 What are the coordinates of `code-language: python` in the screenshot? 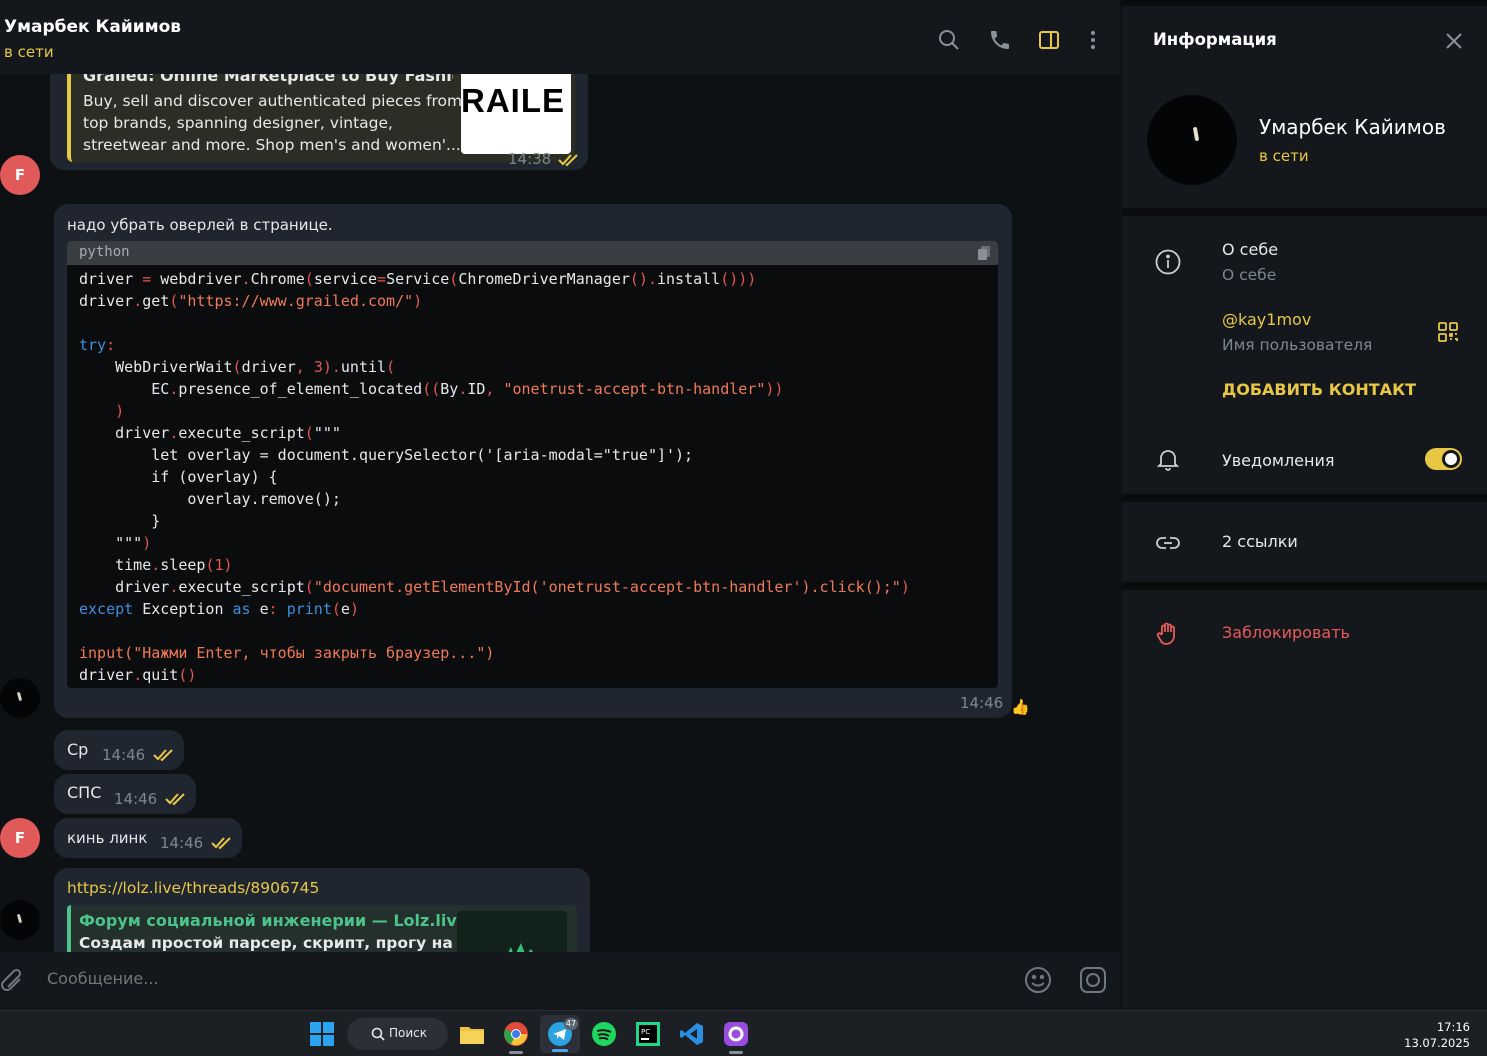 It's located at (104, 252).